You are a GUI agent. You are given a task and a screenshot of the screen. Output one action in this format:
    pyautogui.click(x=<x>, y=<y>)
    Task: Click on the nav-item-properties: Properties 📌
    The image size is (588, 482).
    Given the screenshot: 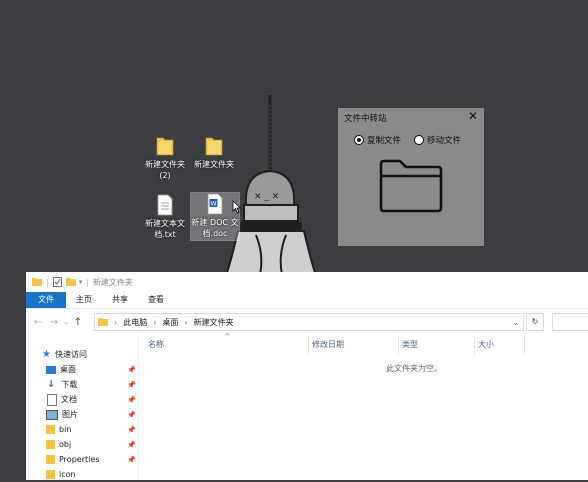 What is the action you would take?
    pyautogui.click(x=82, y=459)
    